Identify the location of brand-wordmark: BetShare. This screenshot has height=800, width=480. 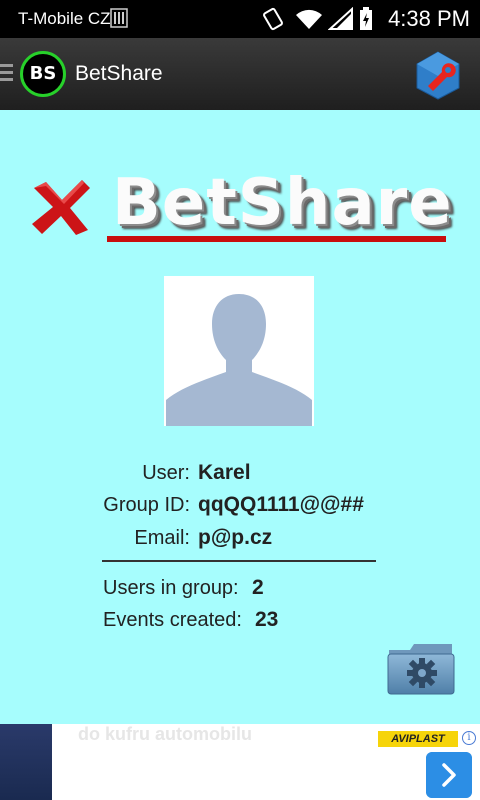
(282, 203).